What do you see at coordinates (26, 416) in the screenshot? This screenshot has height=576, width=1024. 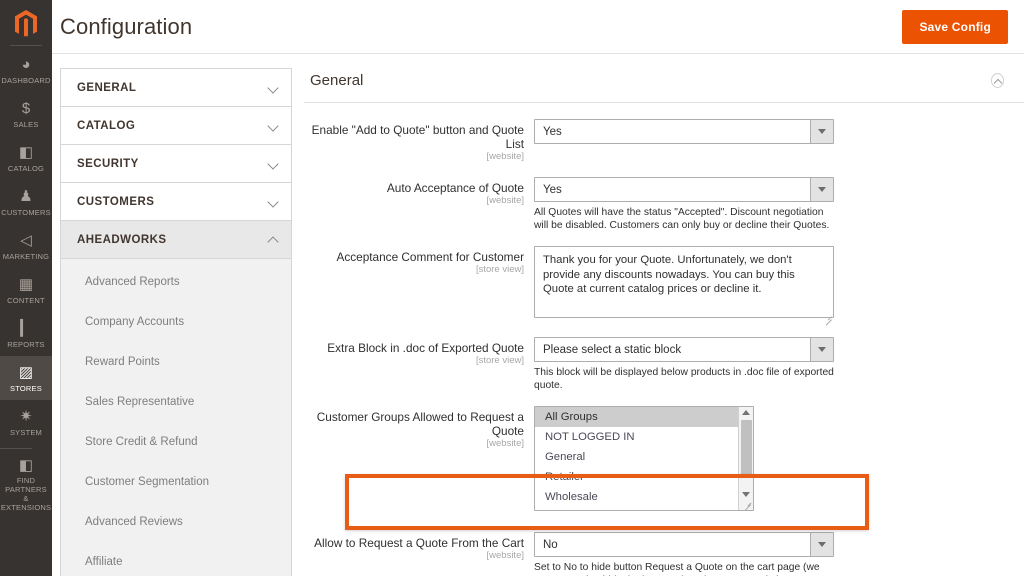 I see `gear-icon: ✷` at bounding box center [26, 416].